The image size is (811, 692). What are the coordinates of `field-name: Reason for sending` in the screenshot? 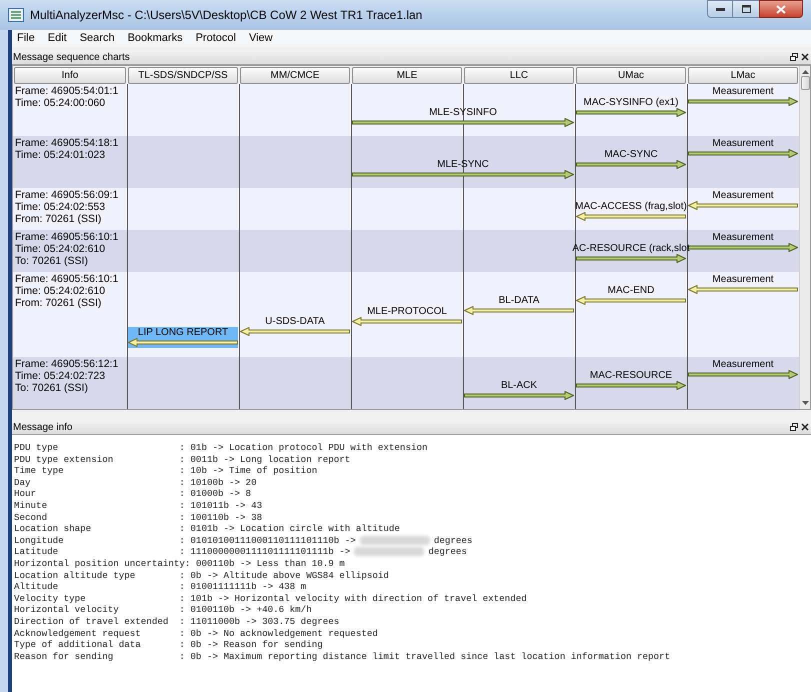 It's located at (64, 656).